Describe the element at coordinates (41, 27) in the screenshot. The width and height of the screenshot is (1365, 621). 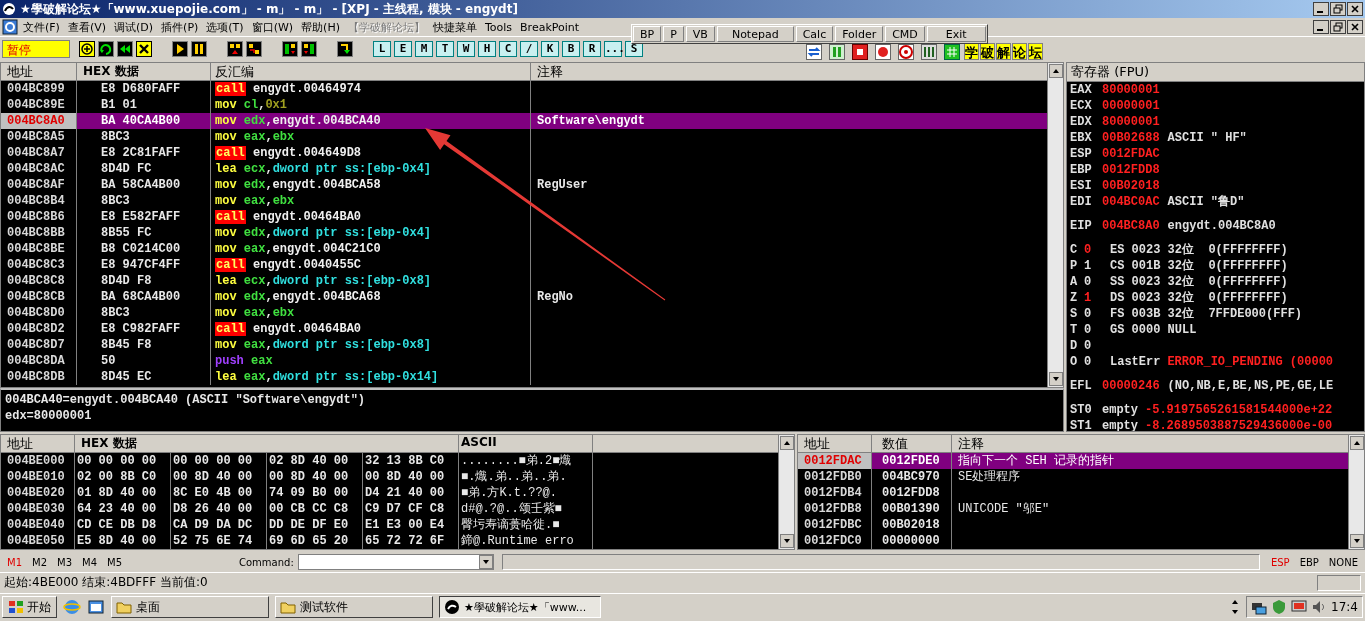
I see `menu-item: 文件(F)` at that location.